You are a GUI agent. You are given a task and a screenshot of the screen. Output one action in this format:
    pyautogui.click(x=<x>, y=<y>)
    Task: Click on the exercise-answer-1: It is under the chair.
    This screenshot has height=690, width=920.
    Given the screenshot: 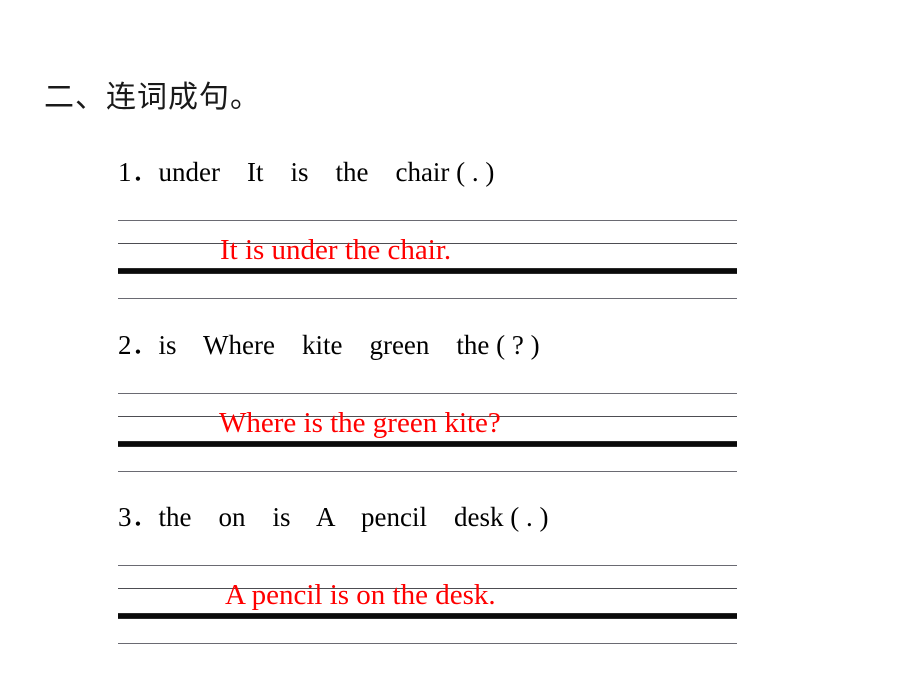 What is the action you would take?
    pyautogui.click(x=336, y=250)
    